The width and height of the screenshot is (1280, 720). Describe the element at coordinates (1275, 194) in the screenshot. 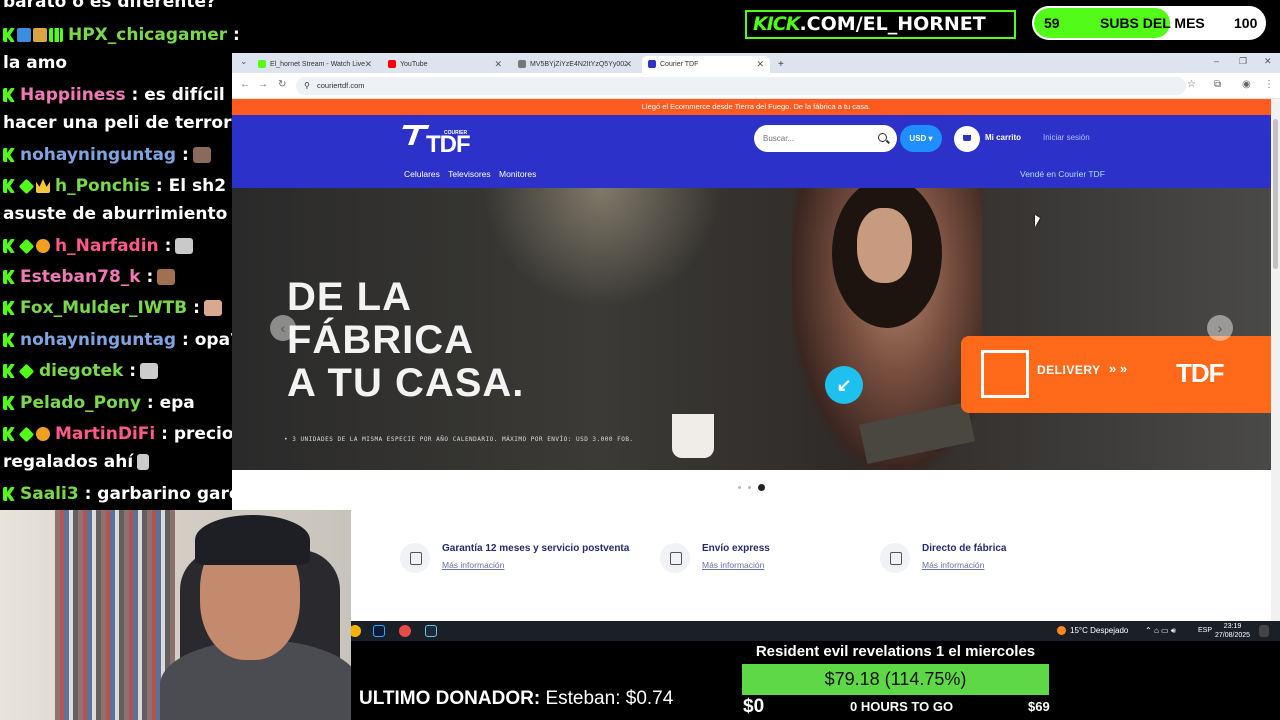

I see `scroll-thumb` at that location.